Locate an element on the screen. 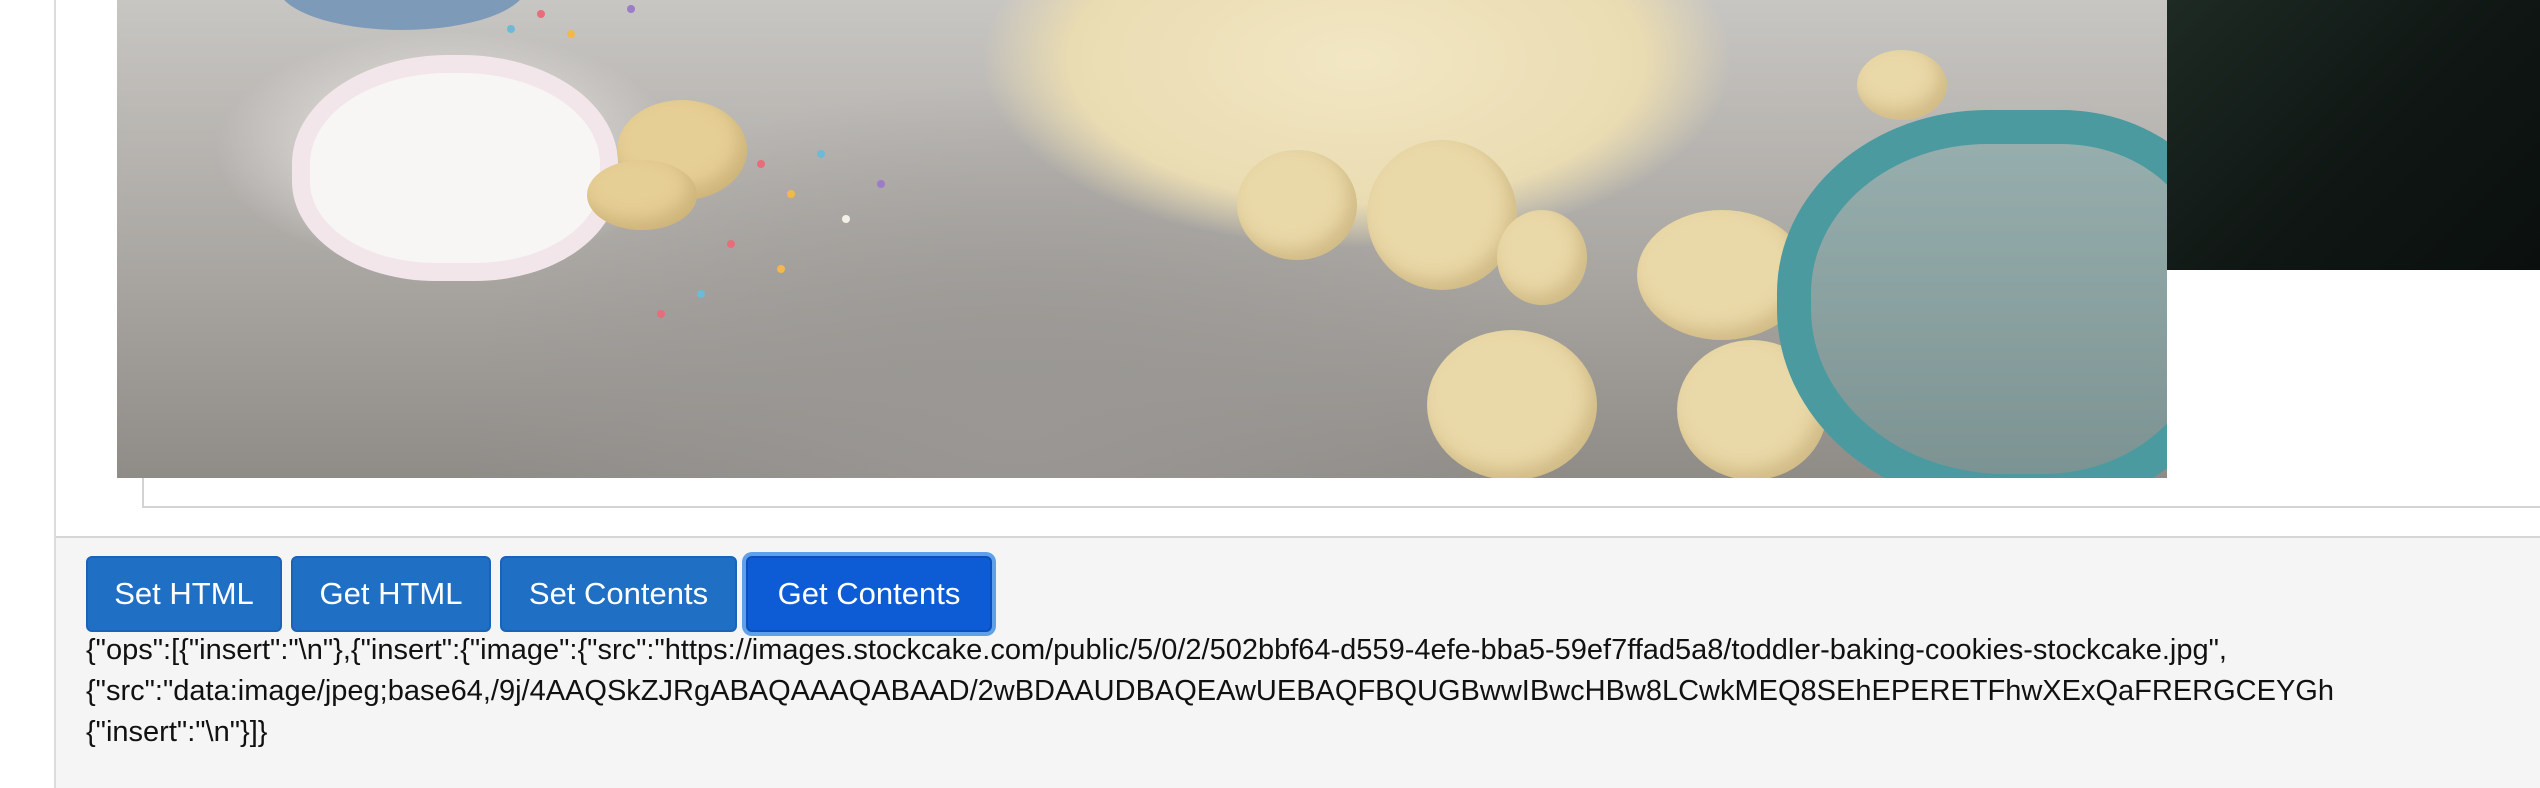  dark-image-edge is located at coordinates (2353, 135).